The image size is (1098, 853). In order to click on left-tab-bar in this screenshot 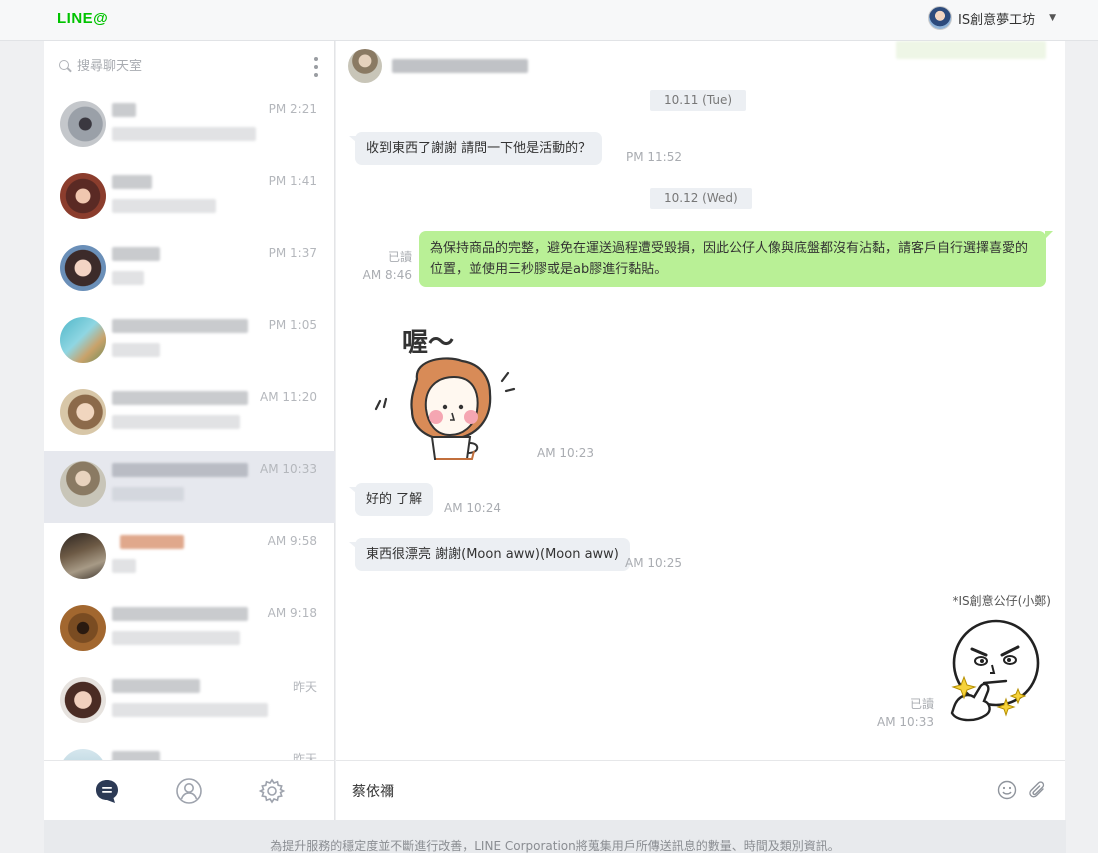, I will do `click(189, 790)`.